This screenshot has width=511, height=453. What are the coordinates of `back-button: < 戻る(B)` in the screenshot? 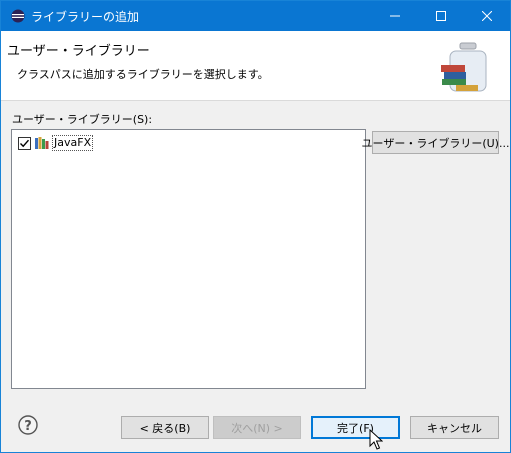 It's located at (165, 427).